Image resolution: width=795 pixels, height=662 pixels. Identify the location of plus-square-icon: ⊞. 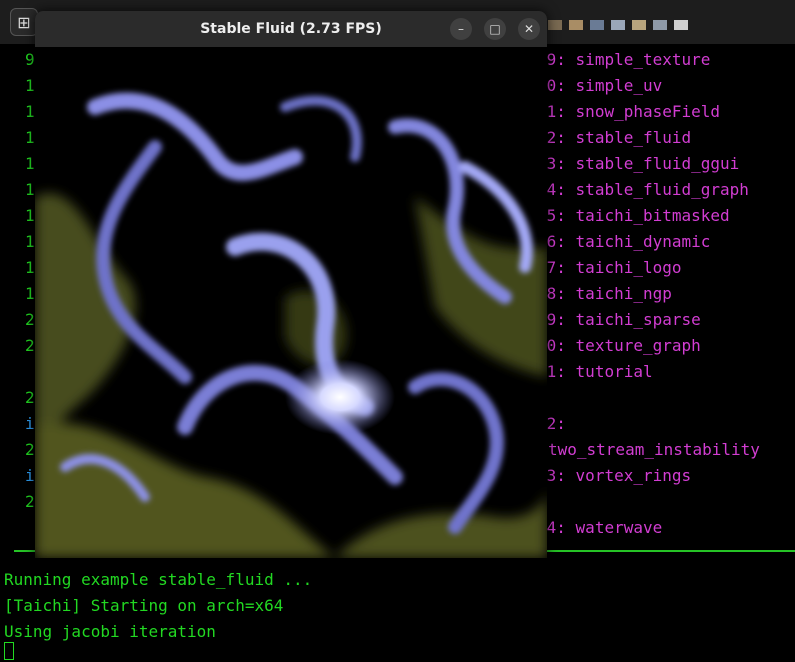
(24, 22).